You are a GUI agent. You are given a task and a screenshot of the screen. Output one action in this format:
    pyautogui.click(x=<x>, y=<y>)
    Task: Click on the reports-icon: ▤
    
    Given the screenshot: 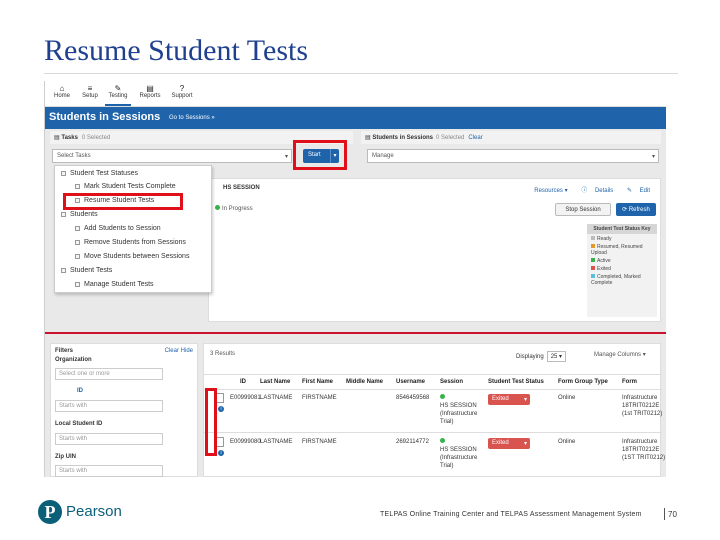 What is the action you would take?
    pyautogui.click(x=150, y=88)
    